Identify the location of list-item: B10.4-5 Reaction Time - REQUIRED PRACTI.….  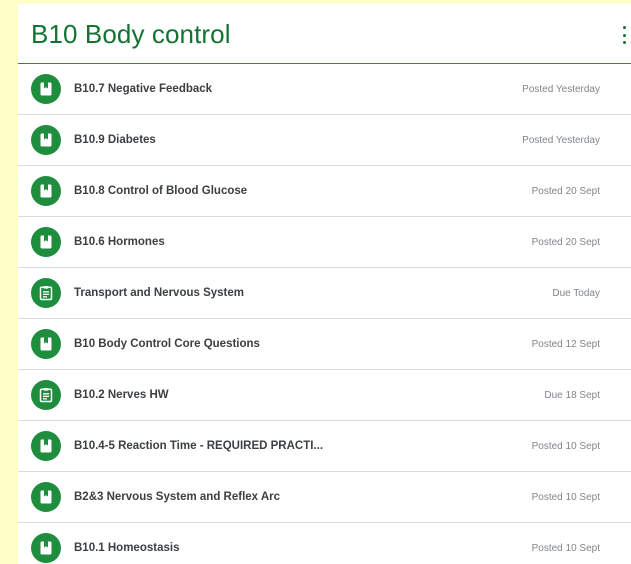
(324, 446).